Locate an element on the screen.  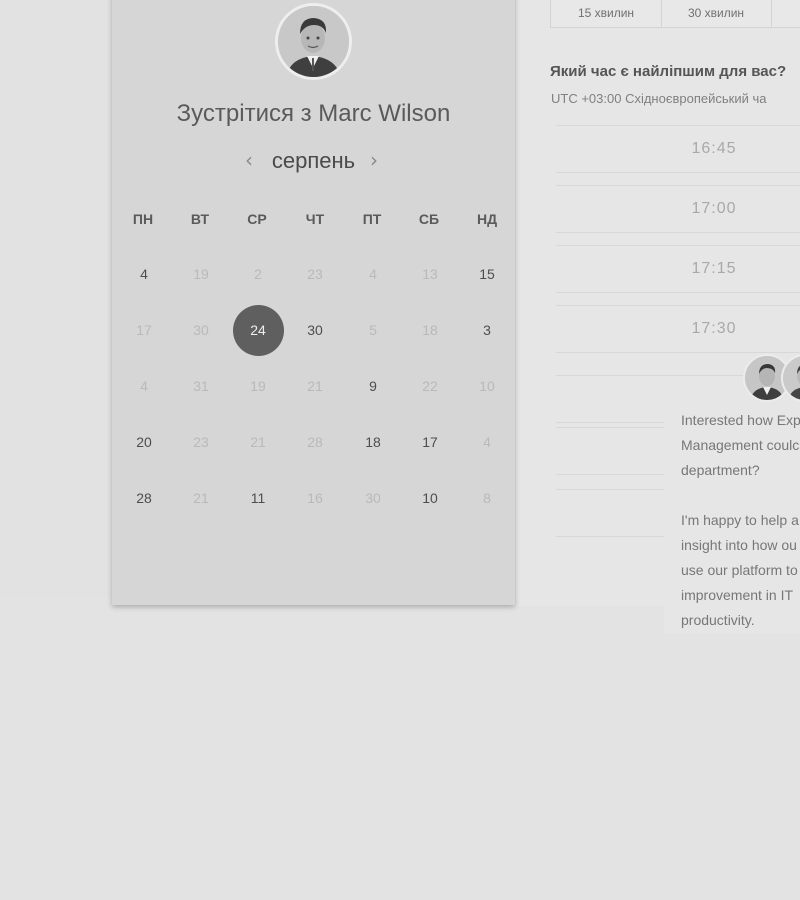
calendar-day: 11 is located at coordinates (258, 498).